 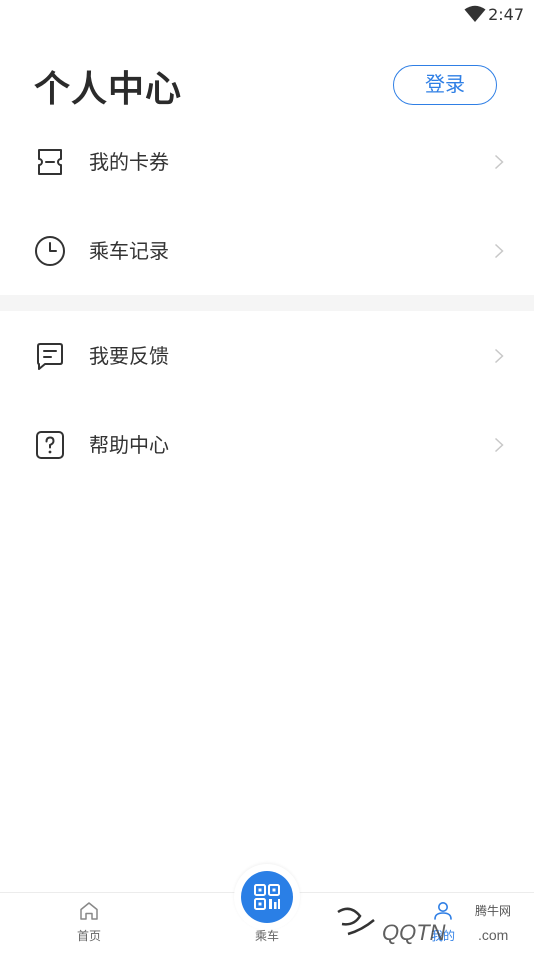 What do you see at coordinates (50, 162) in the screenshot?
I see `ticket-icon` at bounding box center [50, 162].